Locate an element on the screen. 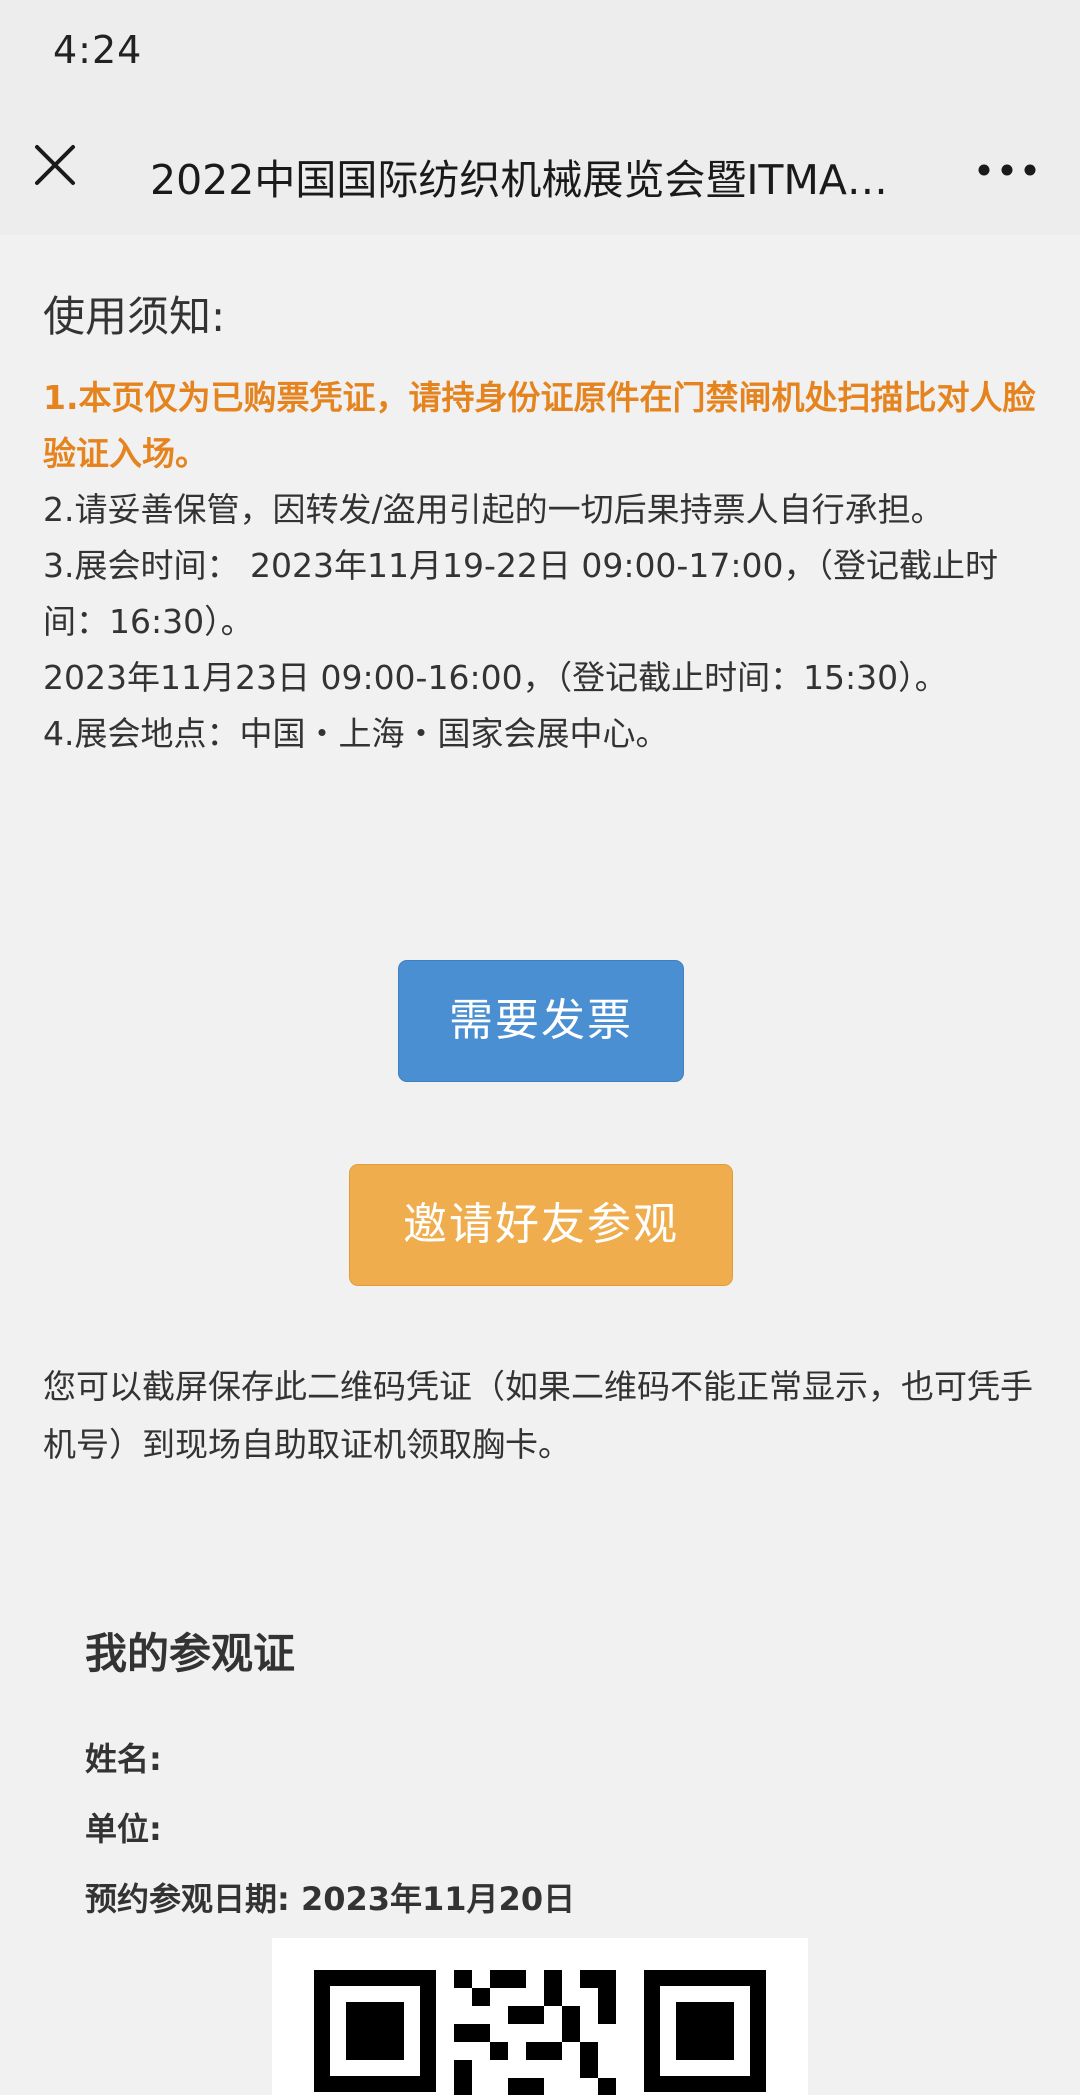  status-bar: 4:24 is located at coordinates (540, 55).